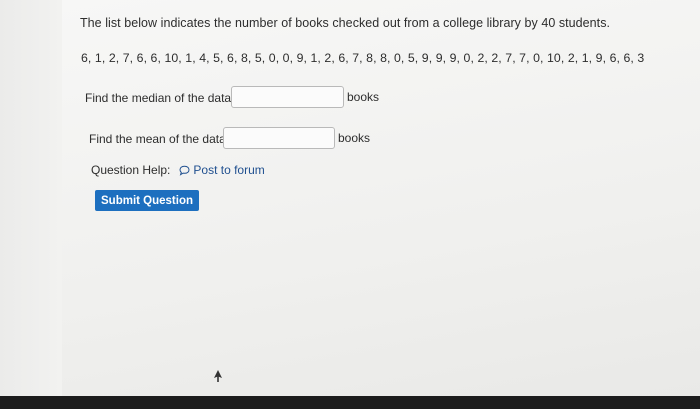 The image size is (700, 409). Describe the element at coordinates (350, 402) in the screenshot. I see `monitor-bezel` at that location.